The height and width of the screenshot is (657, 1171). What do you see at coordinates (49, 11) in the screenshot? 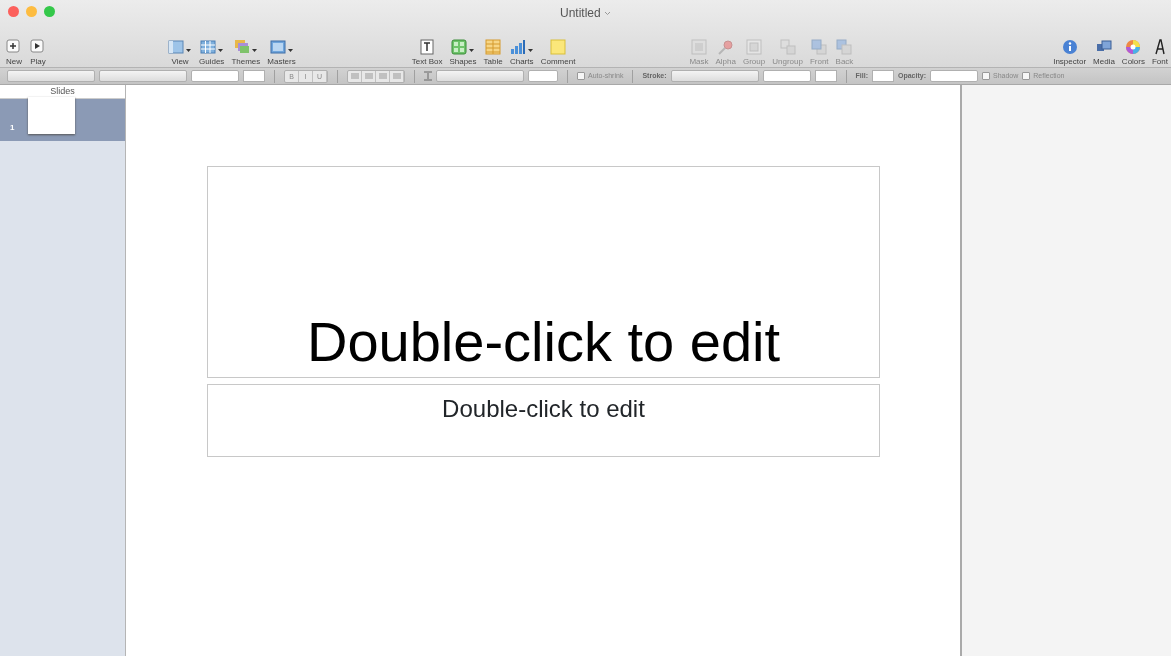
I see `zoom-button` at bounding box center [49, 11].